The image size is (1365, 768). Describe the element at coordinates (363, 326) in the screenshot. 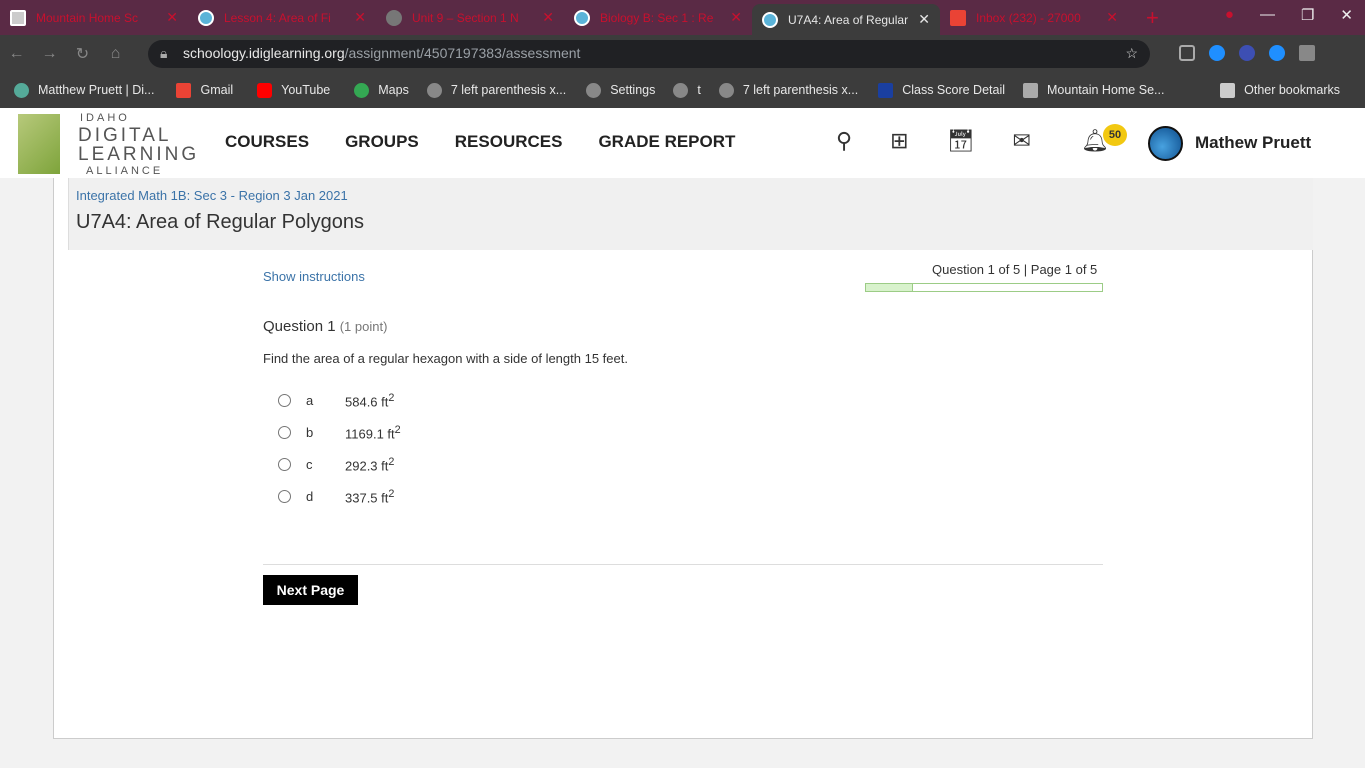

I see `question-points: (1 point)` at that location.